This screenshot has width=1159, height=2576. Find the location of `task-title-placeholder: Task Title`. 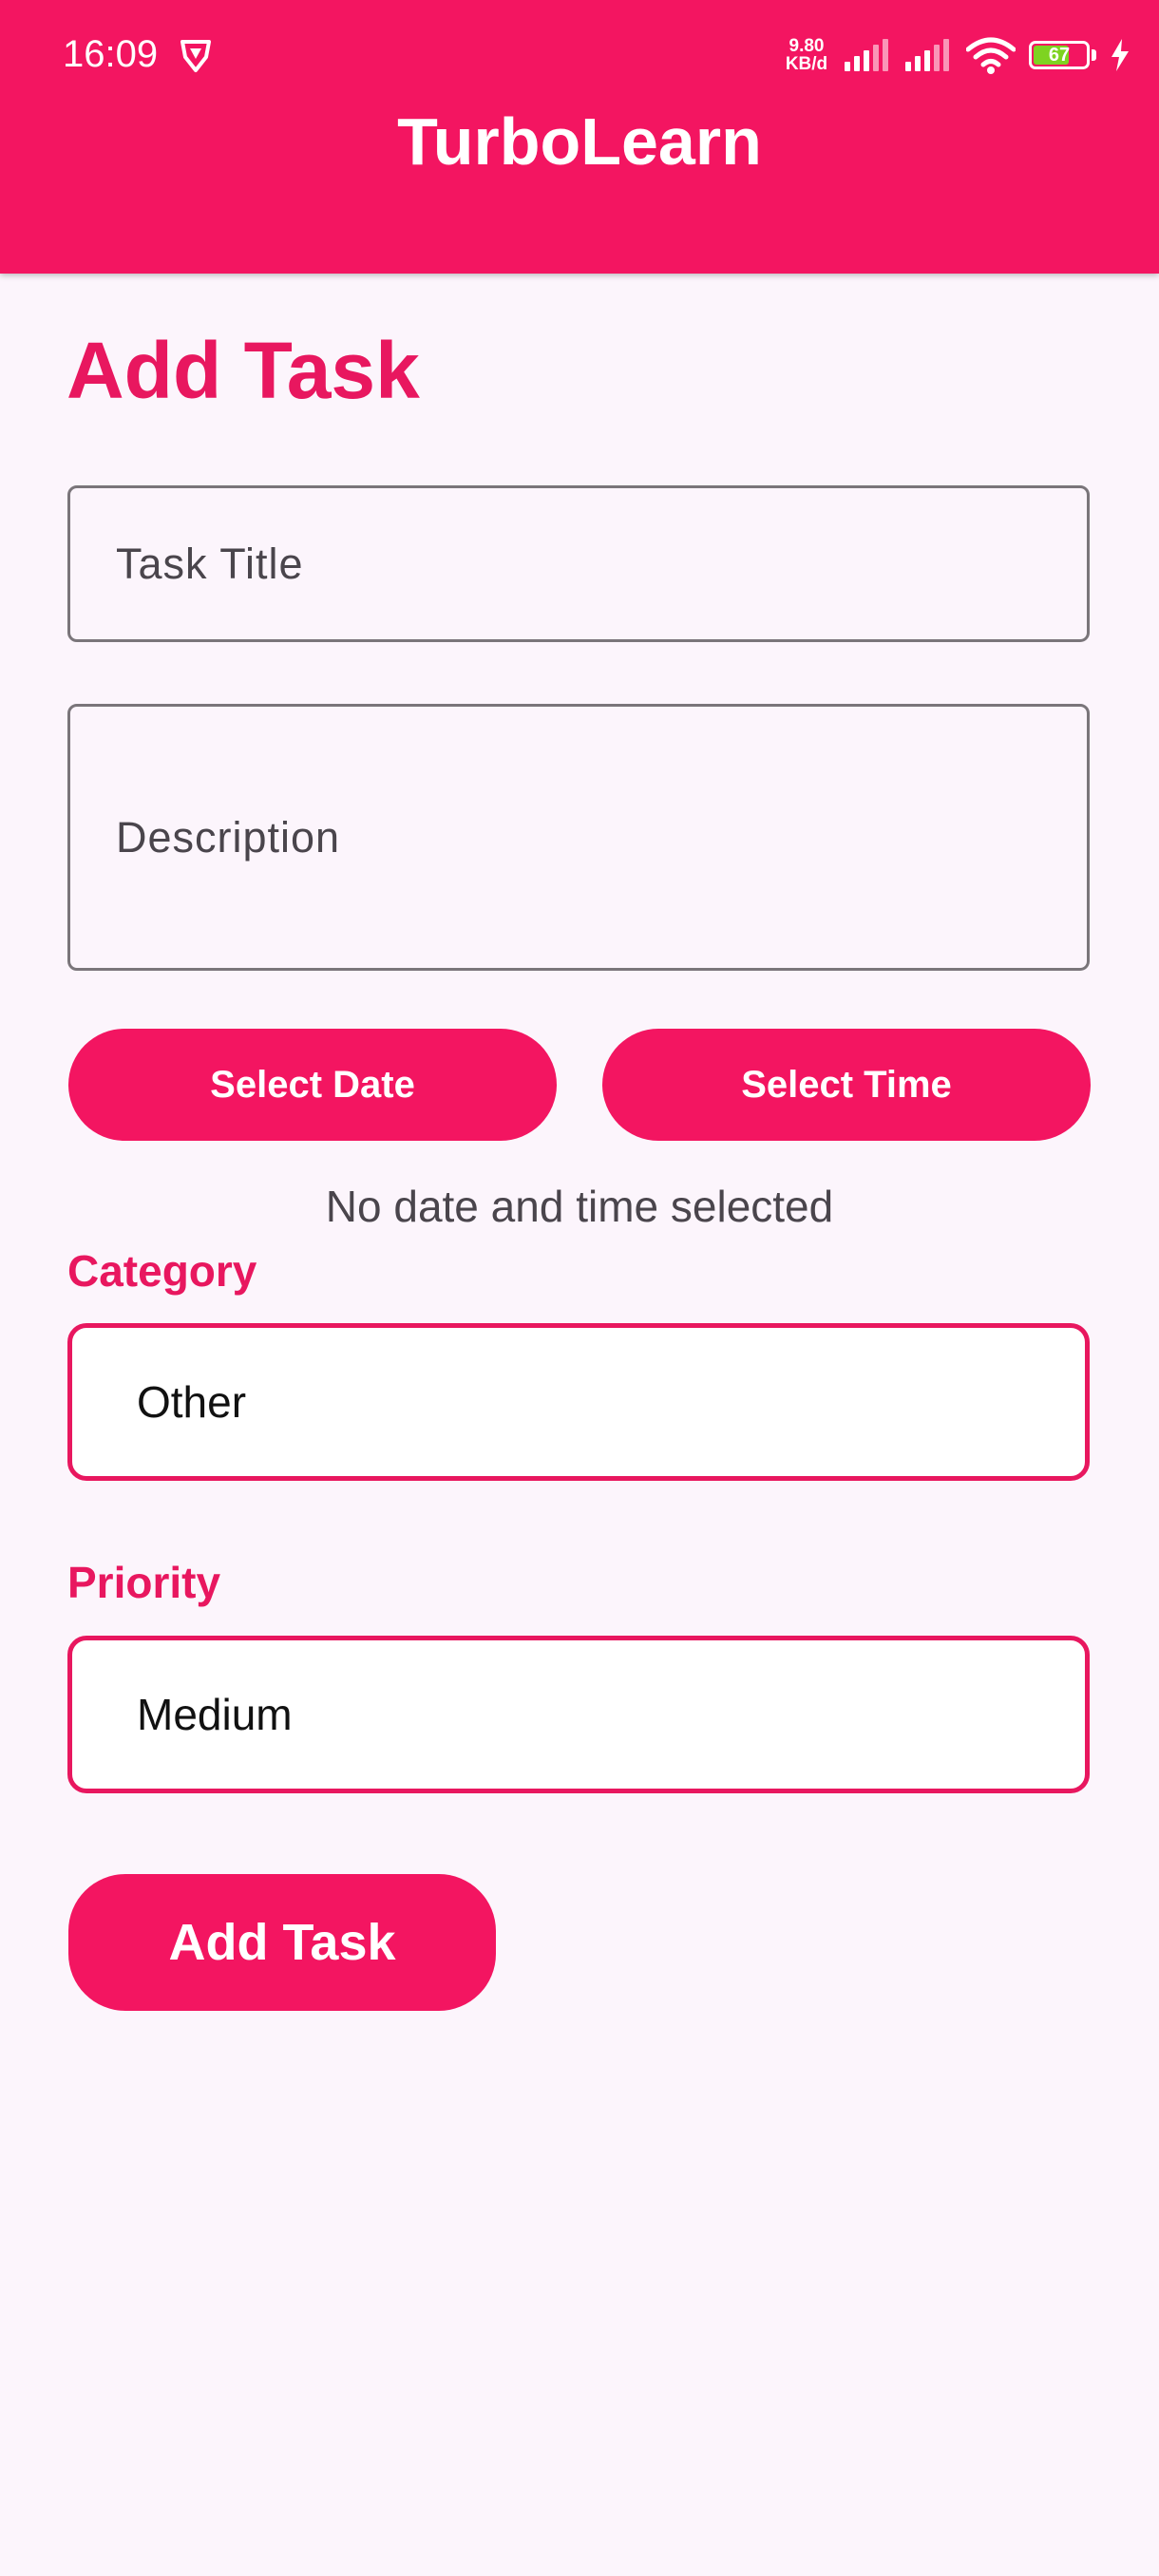

task-title-placeholder: Task Title is located at coordinates (210, 564).